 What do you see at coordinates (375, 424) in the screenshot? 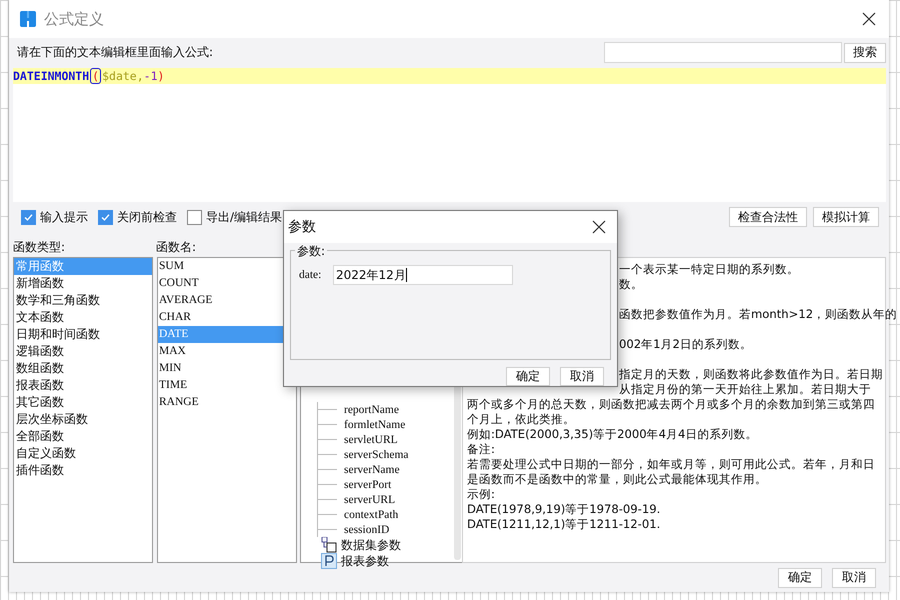
I see `tree-item: formletName` at bounding box center [375, 424].